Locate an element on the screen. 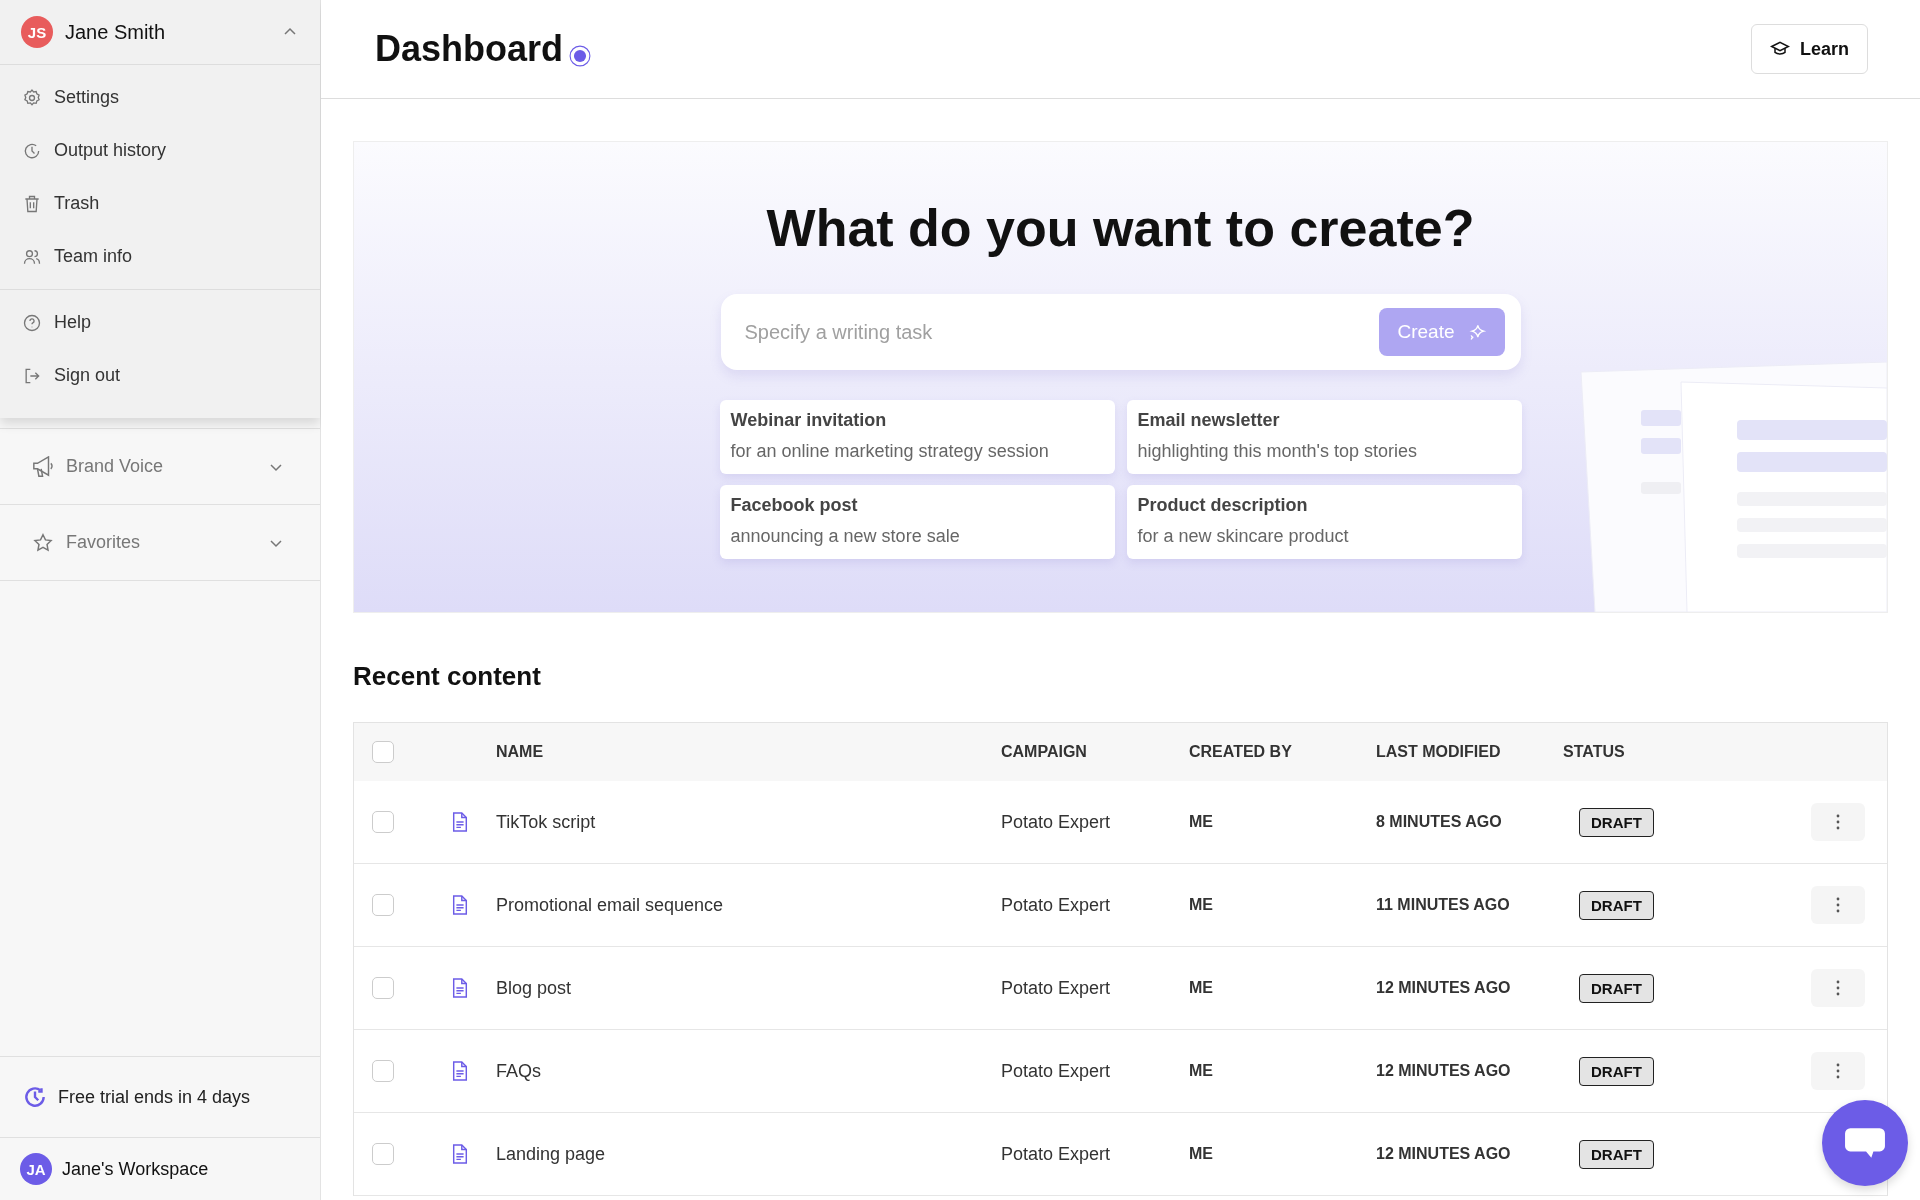 This screenshot has width=1920, height=1200. hero-title: What do you want to create? is located at coordinates (1120, 228).